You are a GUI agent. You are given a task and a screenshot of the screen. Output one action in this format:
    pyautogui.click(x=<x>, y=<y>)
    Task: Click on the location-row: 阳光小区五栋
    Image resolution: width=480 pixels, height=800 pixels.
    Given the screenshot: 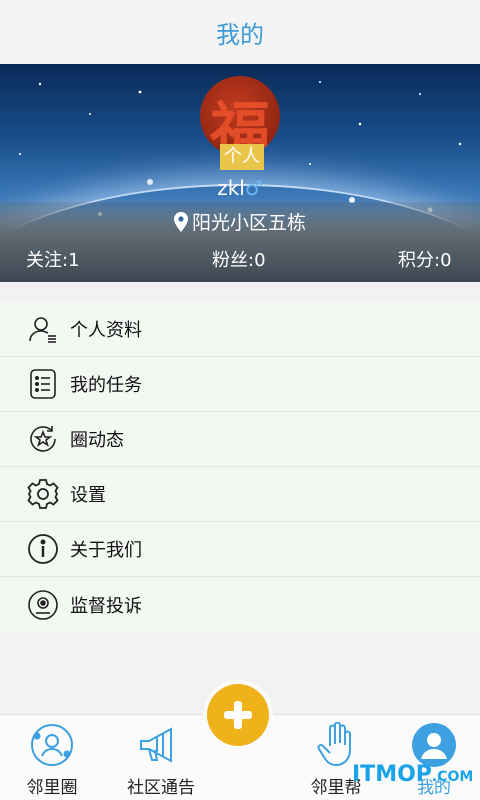 What is the action you would take?
    pyautogui.click(x=240, y=221)
    